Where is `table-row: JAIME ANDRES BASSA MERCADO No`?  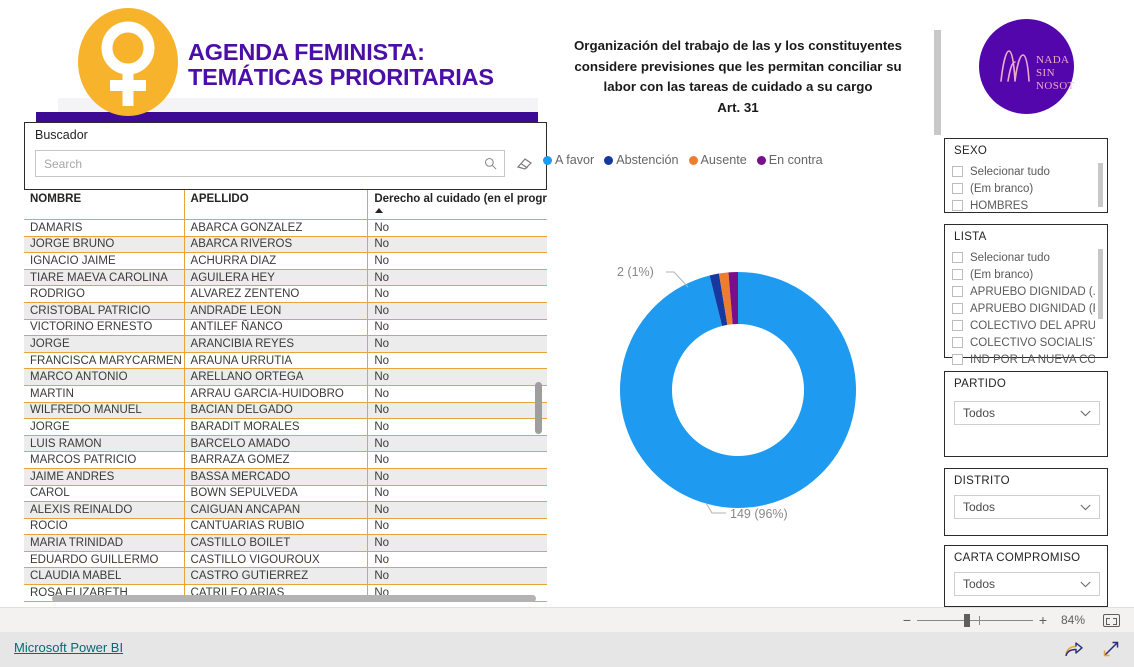 table-row: JAIME ANDRES BASSA MERCADO No is located at coordinates (285, 477).